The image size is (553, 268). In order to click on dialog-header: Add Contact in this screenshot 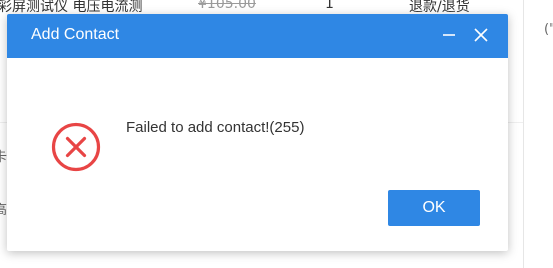, I will do `click(257, 36)`.